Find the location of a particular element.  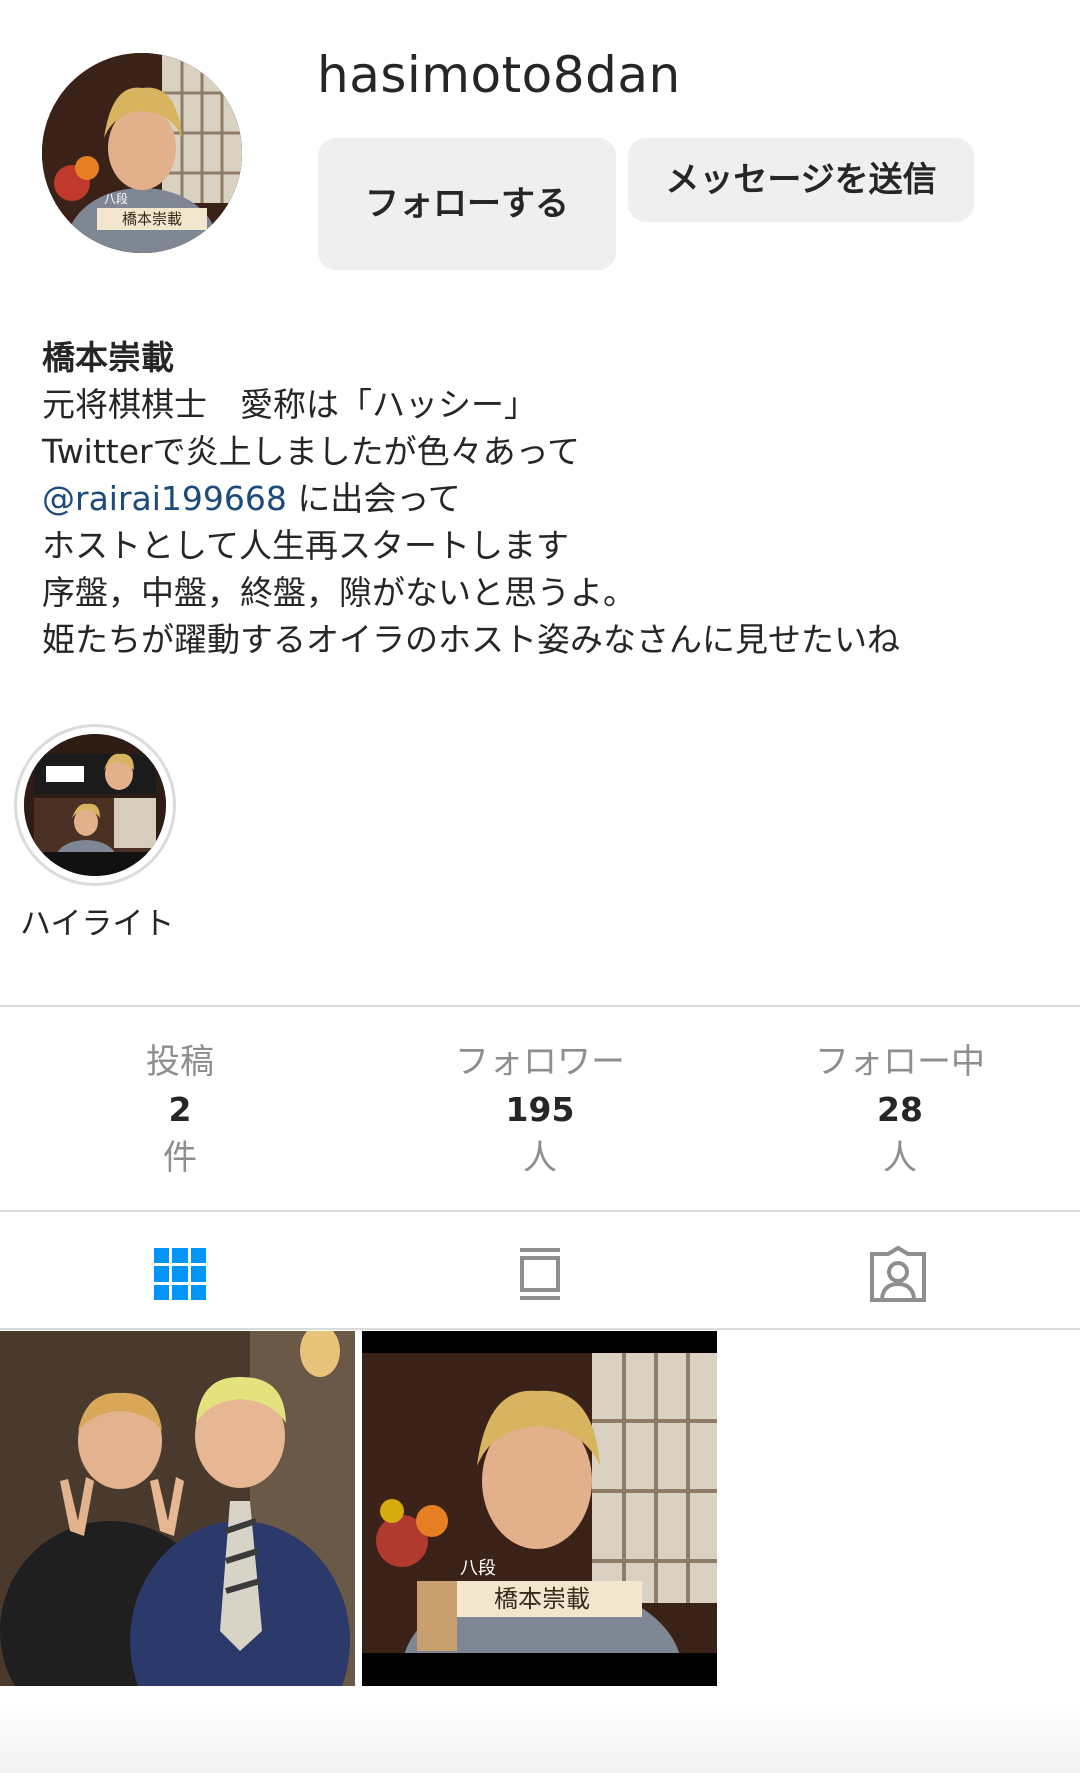

avatar-image: 橋本崇載 八段 is located at coordinates (142, 153).